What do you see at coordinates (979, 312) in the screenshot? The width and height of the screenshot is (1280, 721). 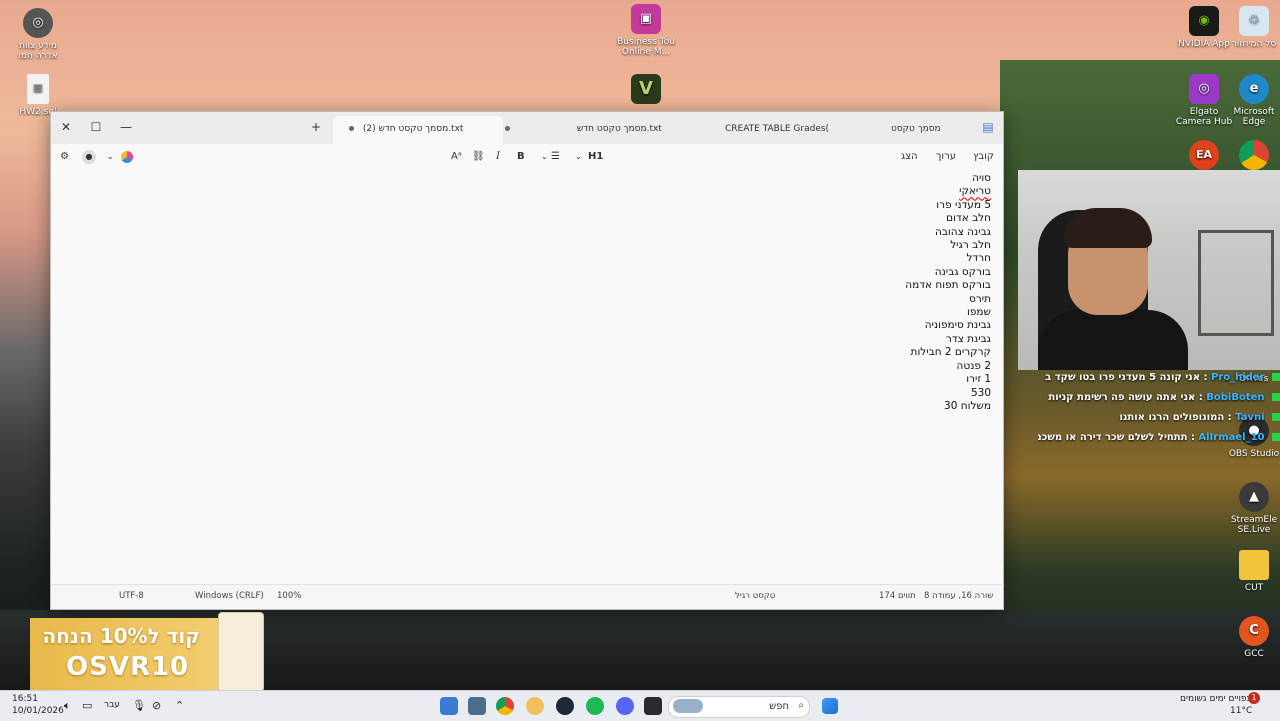 I see `text-line: שמפו` at bounding box center [979, 312].